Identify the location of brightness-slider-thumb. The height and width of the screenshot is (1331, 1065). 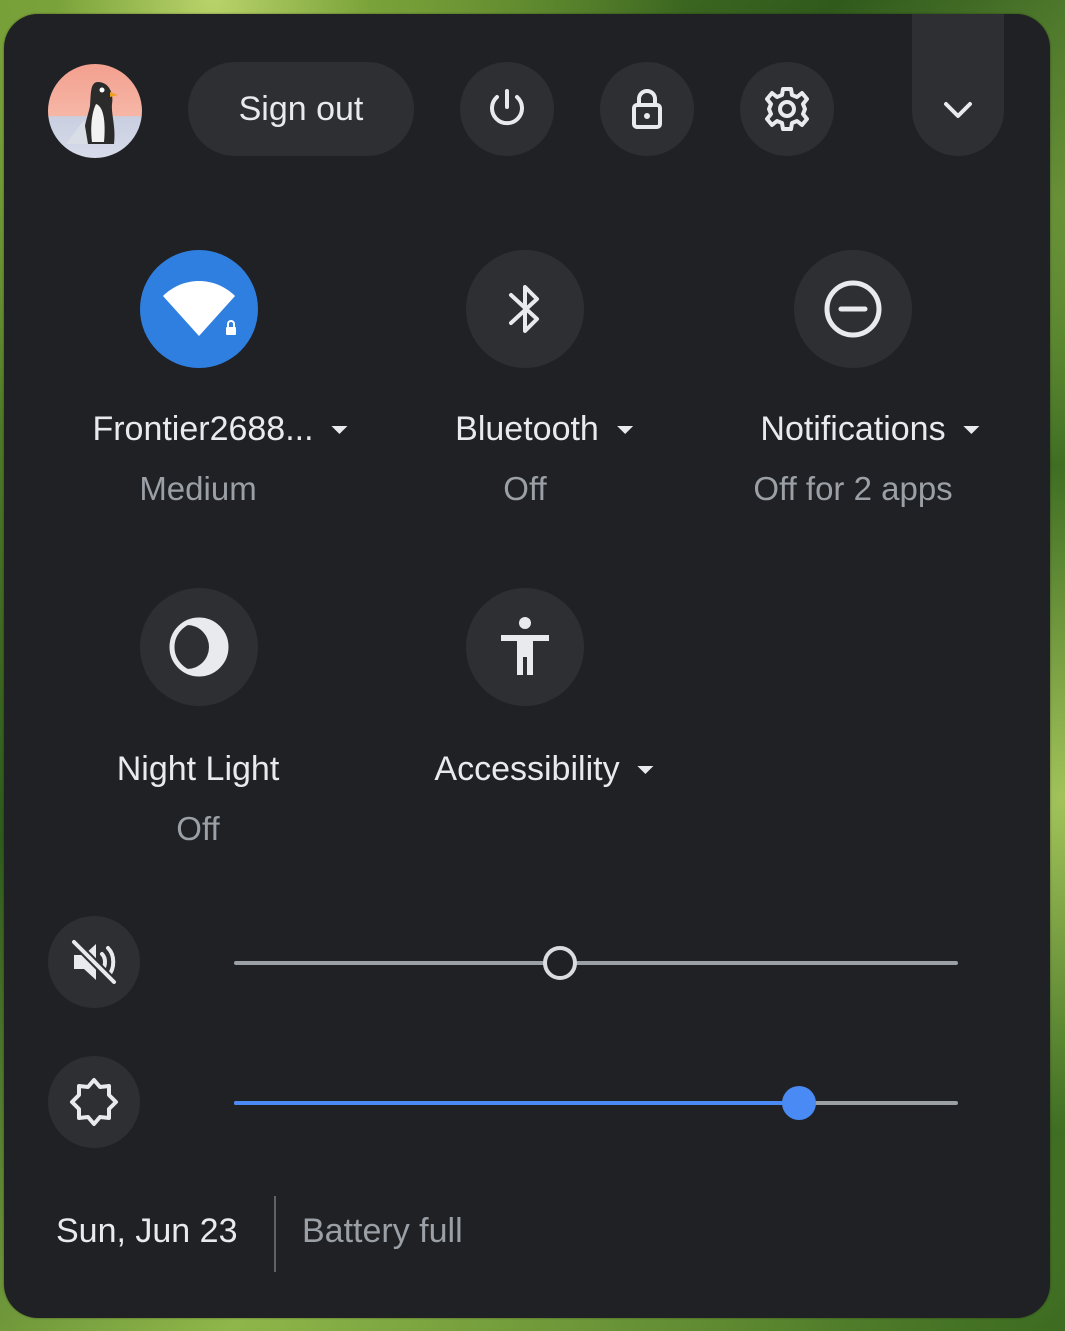
(798, 1103).